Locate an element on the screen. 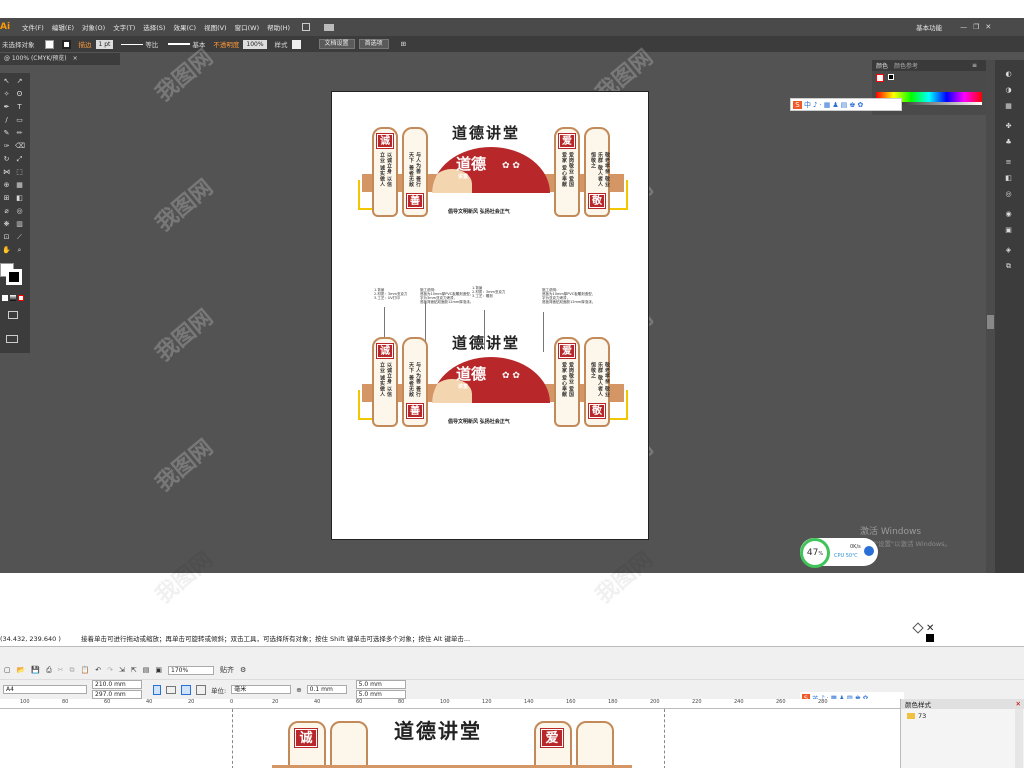  menu-select: 选择(S) is located at coordinates (154, 27).